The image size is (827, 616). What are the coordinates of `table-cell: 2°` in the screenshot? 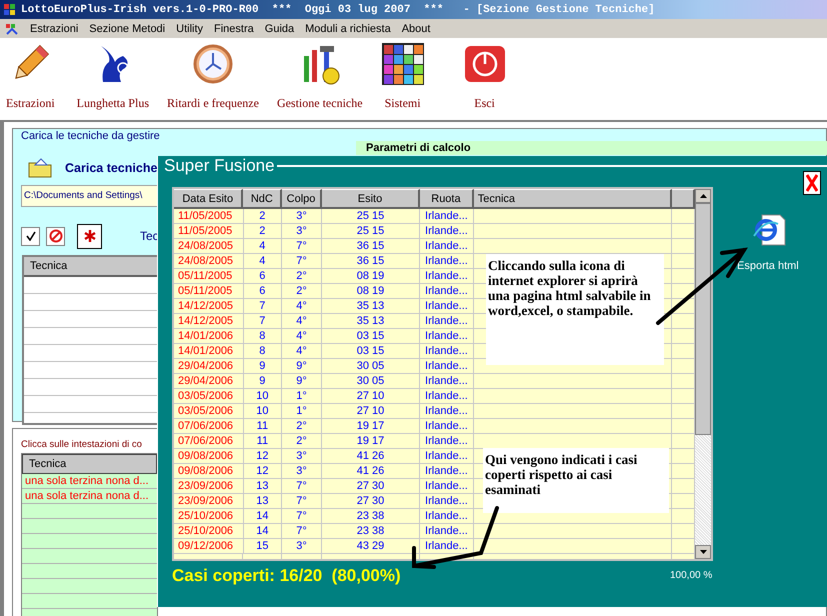 It's located at (302, 426).